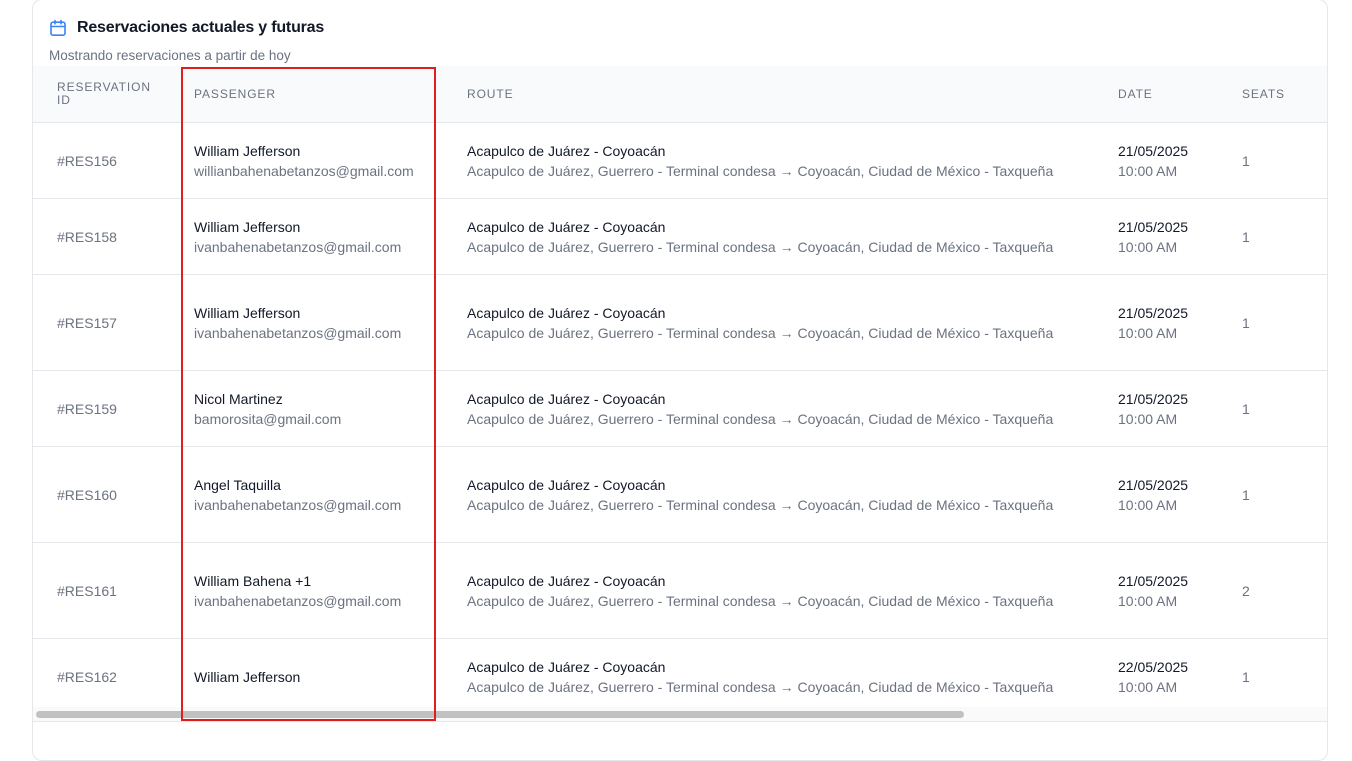  Describe the element at coordinates (235, 93) in the screenshot. I see `header-passenger: PASSENGER` at that location.